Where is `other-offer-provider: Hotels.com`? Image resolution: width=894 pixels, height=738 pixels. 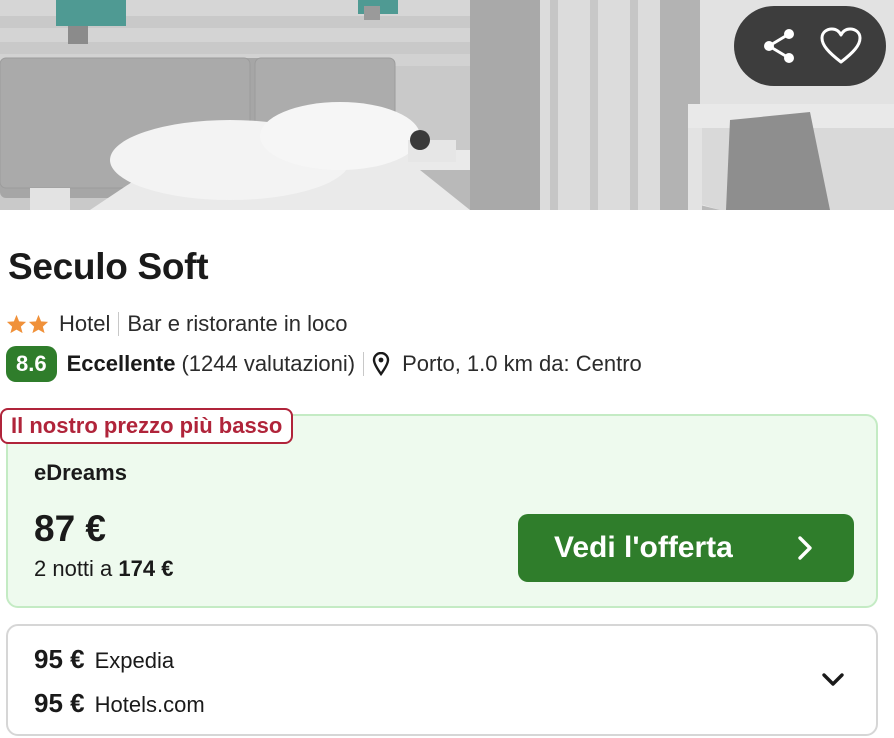 other-offer-provider: Hotels.com is located at coordinates (149, 704).